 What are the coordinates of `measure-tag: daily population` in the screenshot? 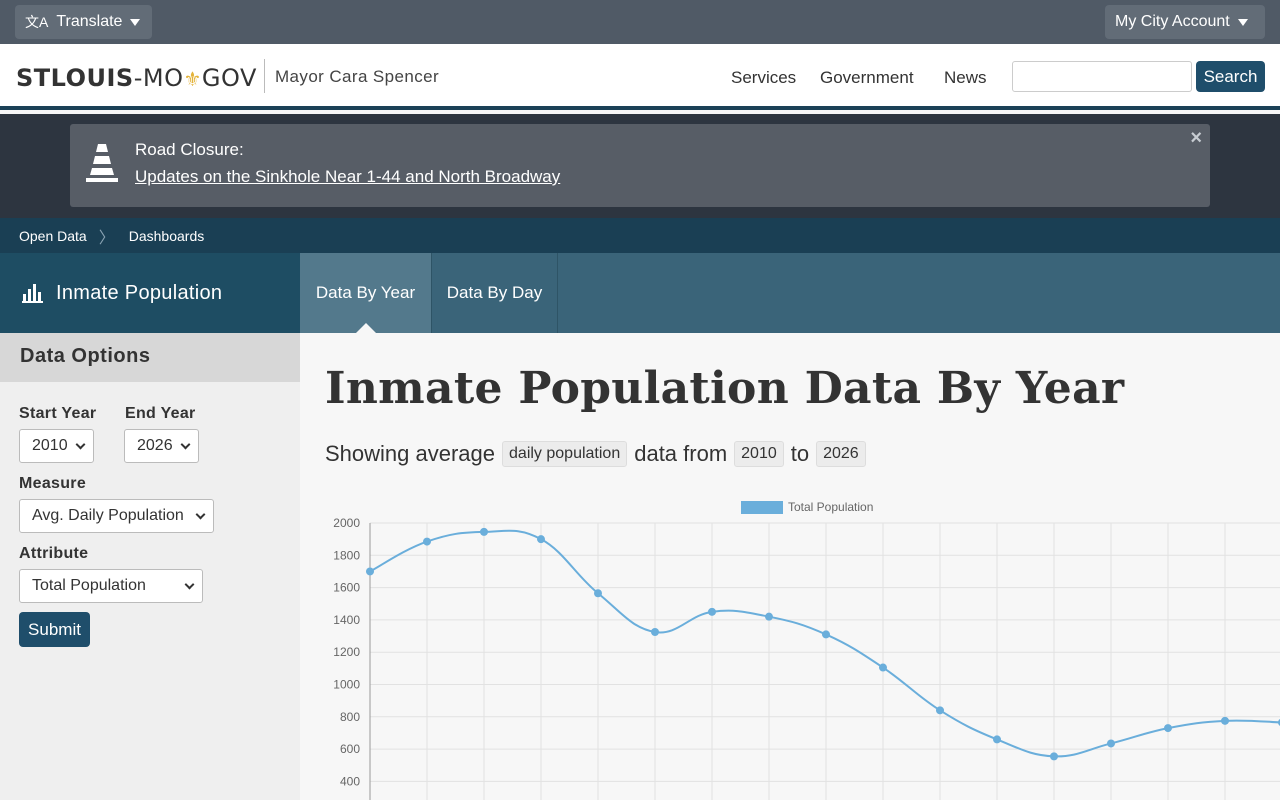 It's located at (565, 454).